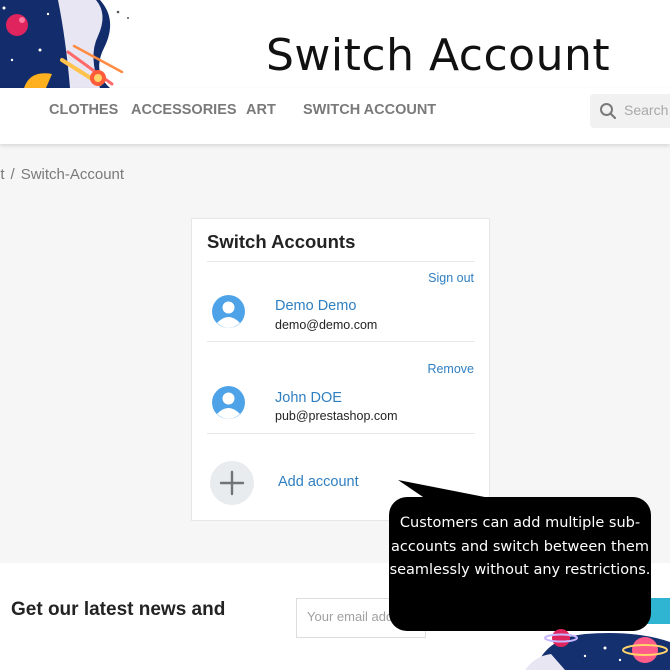 This screenshot has height=670, width=670. I want to click on nav-item-art: ART, so click(261, 110).